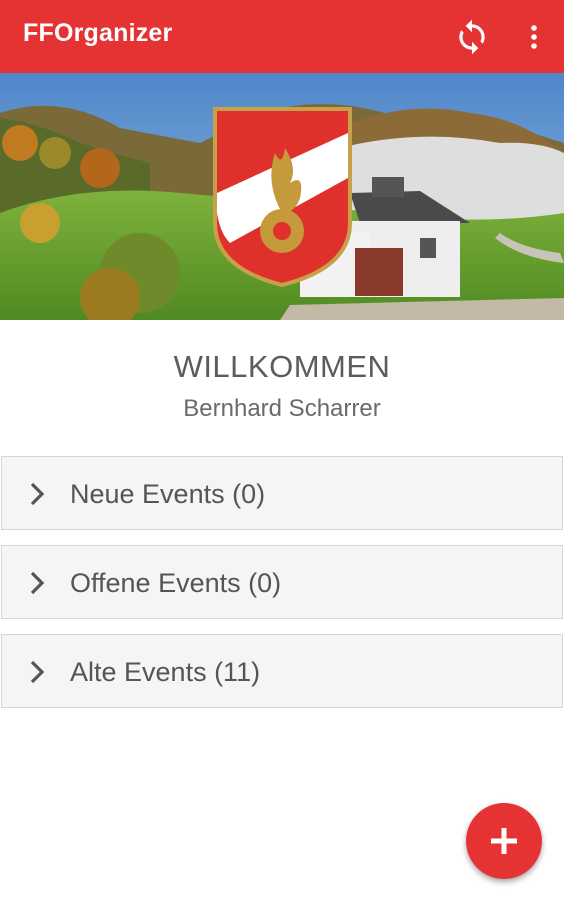  I want to click on refresh-button, so click(472, 36).